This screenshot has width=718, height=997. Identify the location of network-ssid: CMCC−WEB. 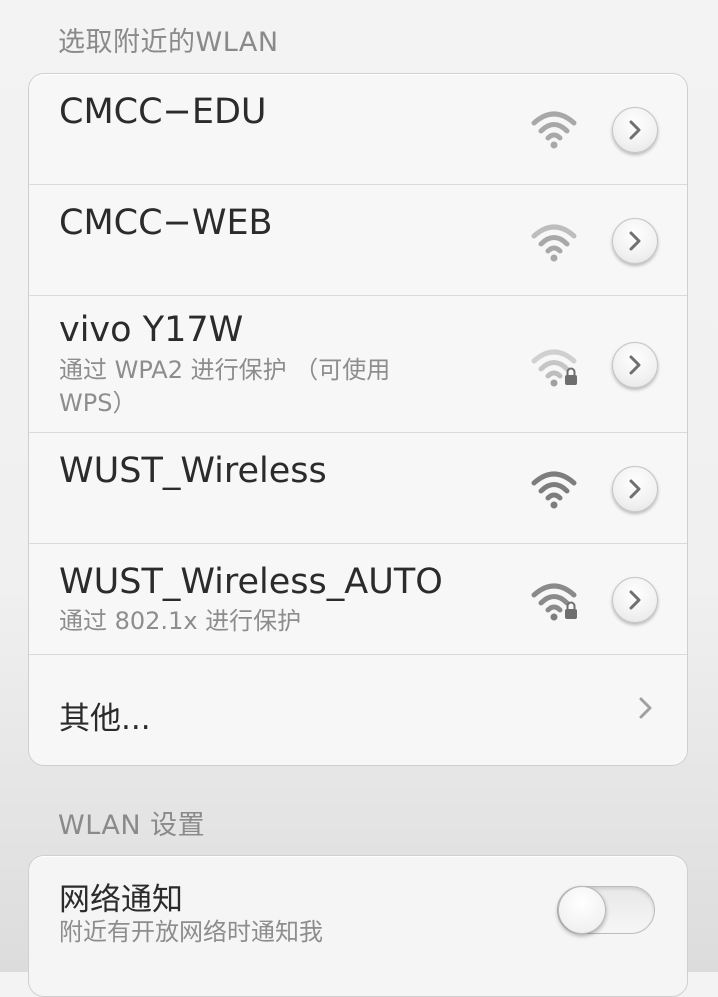
(166, 223).